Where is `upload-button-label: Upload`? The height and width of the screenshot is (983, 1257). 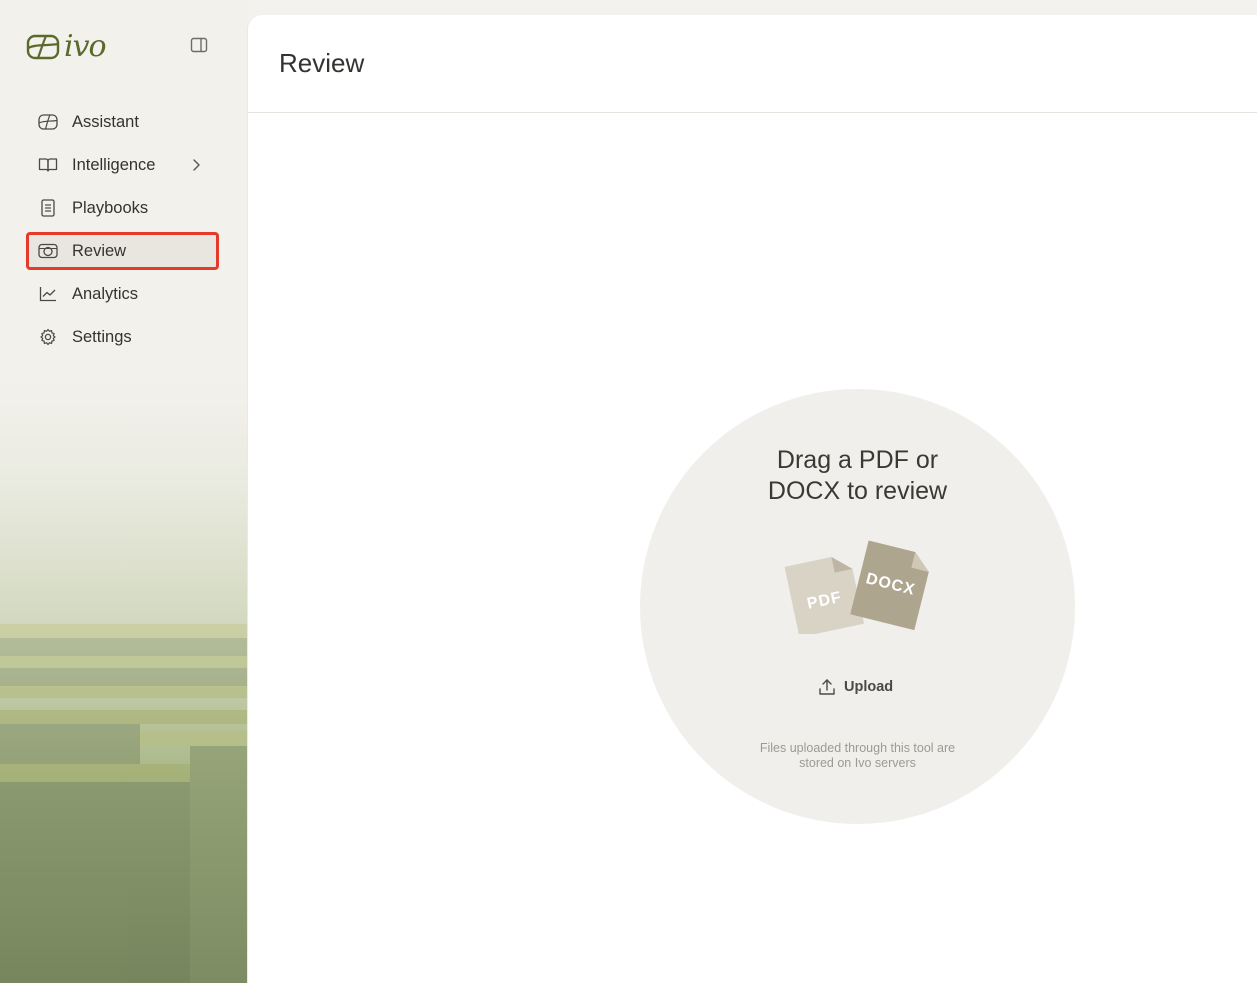
upload-button-label: Upload is located at coordinates (869, 687).